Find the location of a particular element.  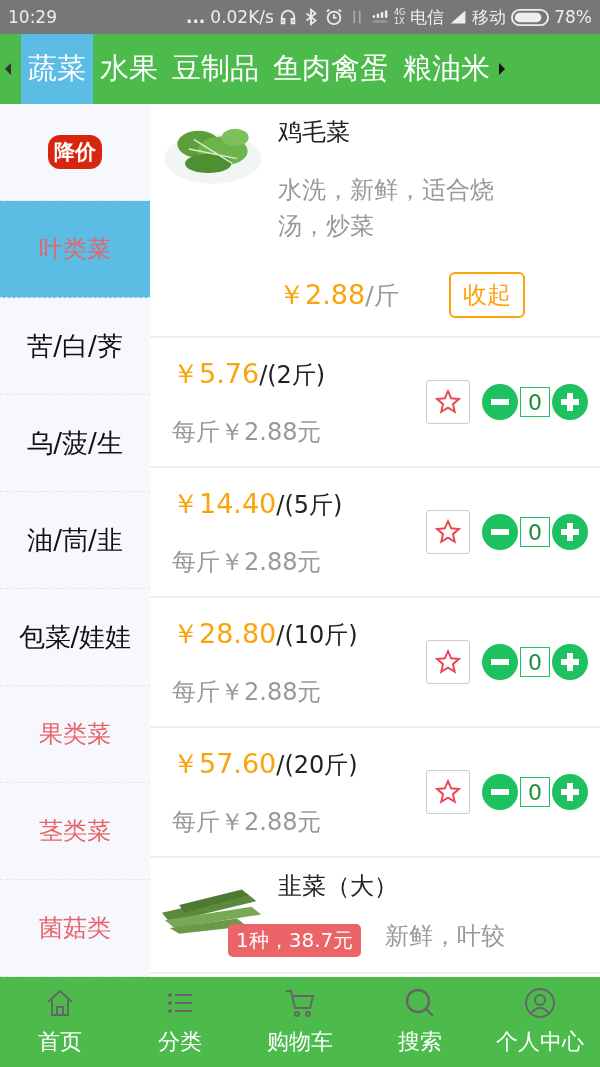

package-price: ￥5.76/(2斤) is located at coordinates (249, 374).